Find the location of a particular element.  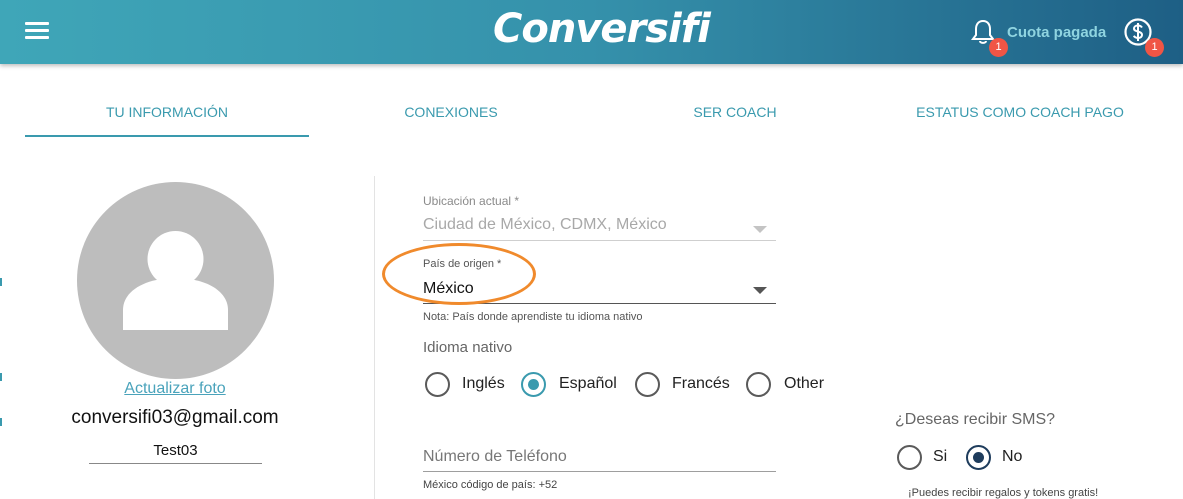

highlight-annotation is located at coordinates (459, 274).